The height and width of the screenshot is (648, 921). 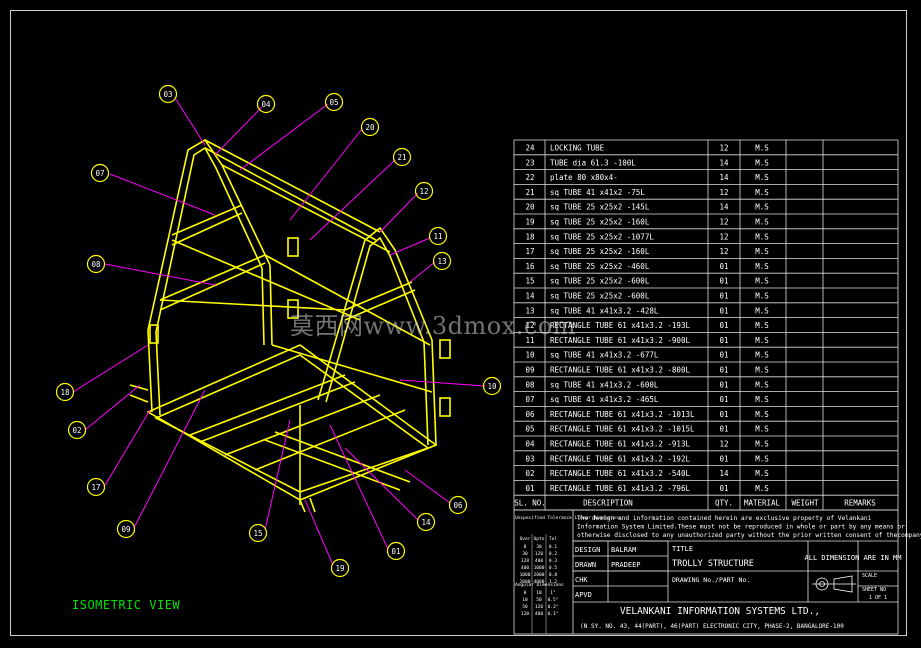 What do you see at coordinates (805, 503) in the screenshot?
I see `bom-header-cell: WEIGHT` at bounding box center [805, 503].